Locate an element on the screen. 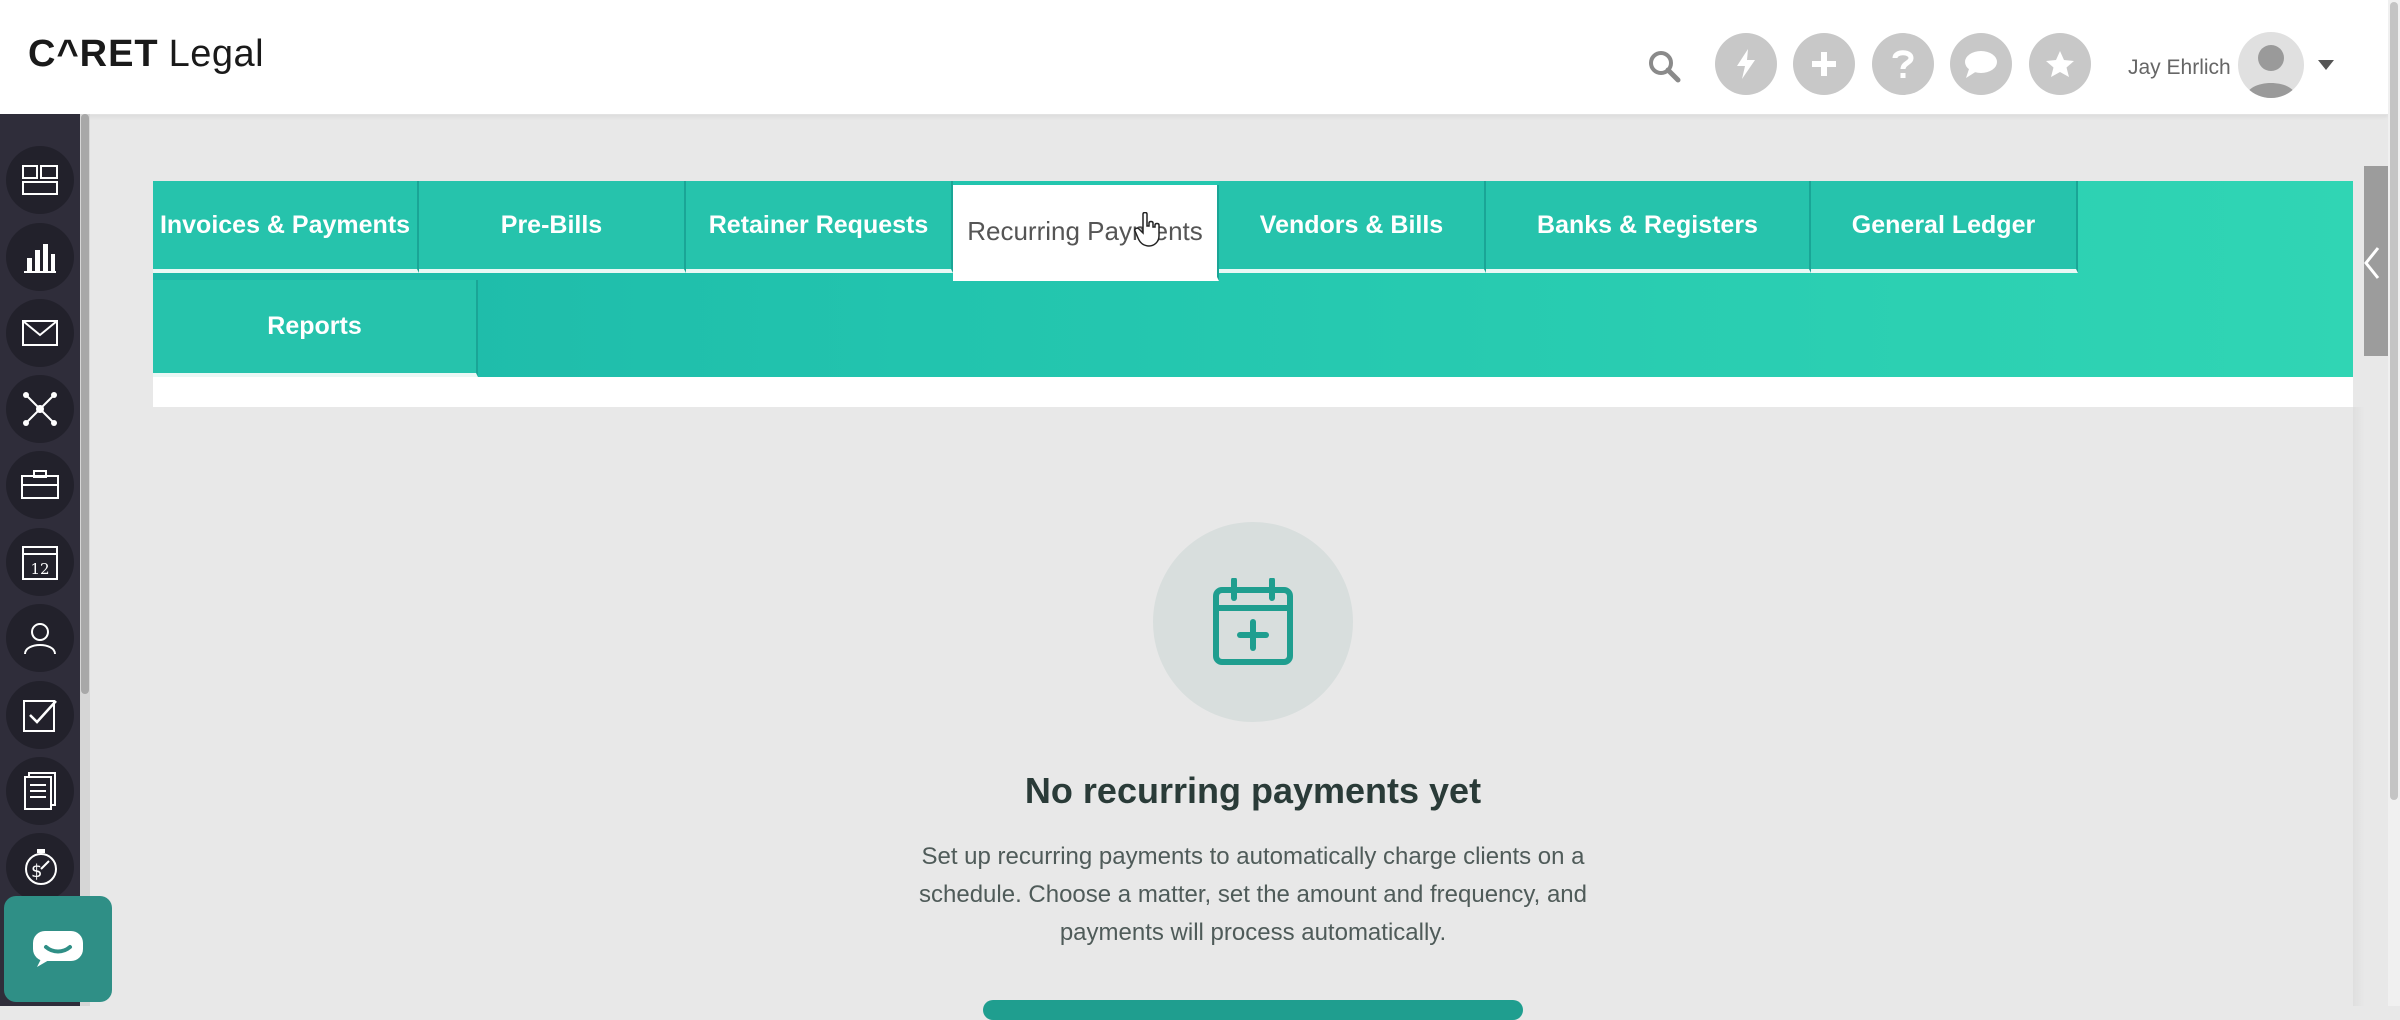  sidebar-item-matters is located at coordinates (40, 485).